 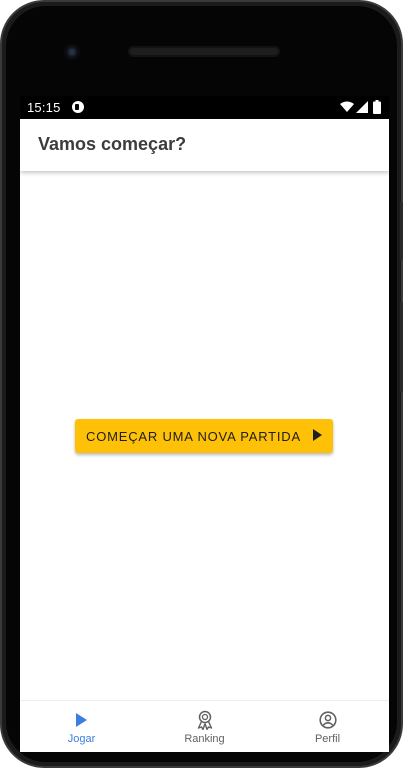 I want to click on nav-item-jogar: Jogar, so click(x=81, y=726).